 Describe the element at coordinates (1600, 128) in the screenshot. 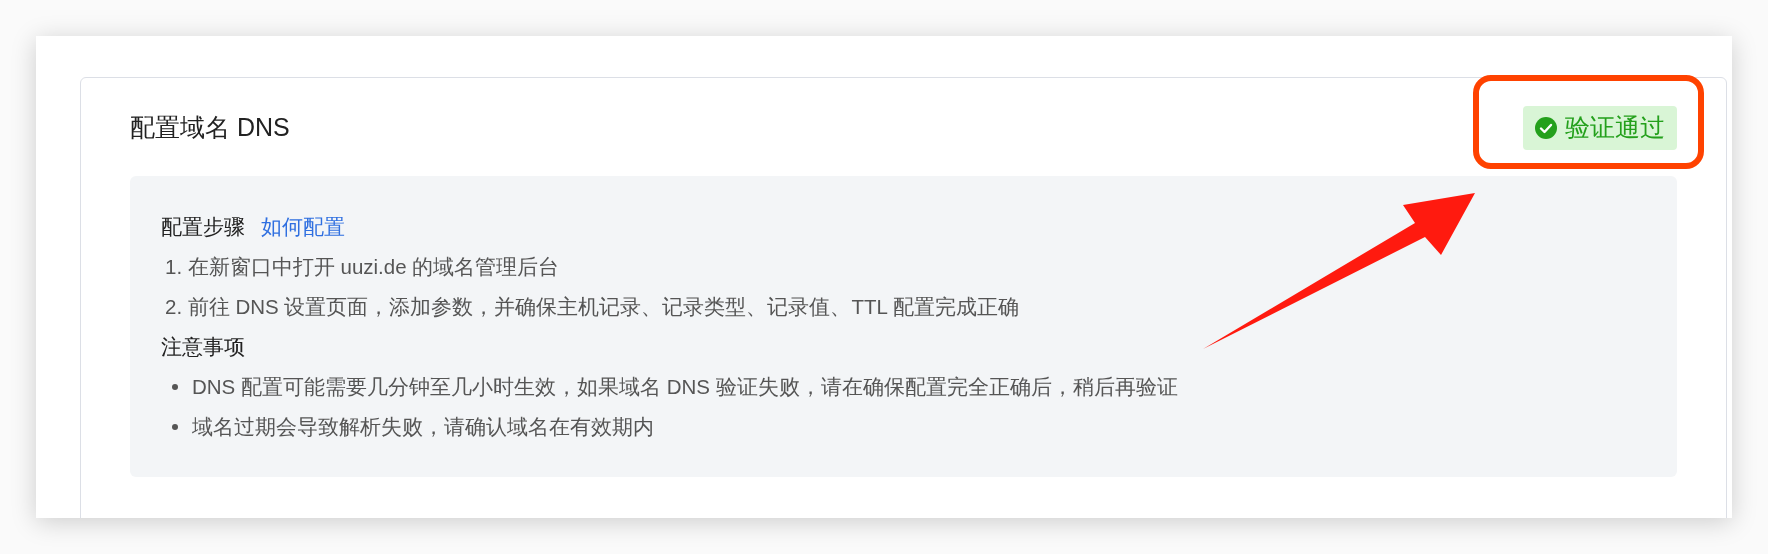

I see `status-badge: 验证通过` at that location.